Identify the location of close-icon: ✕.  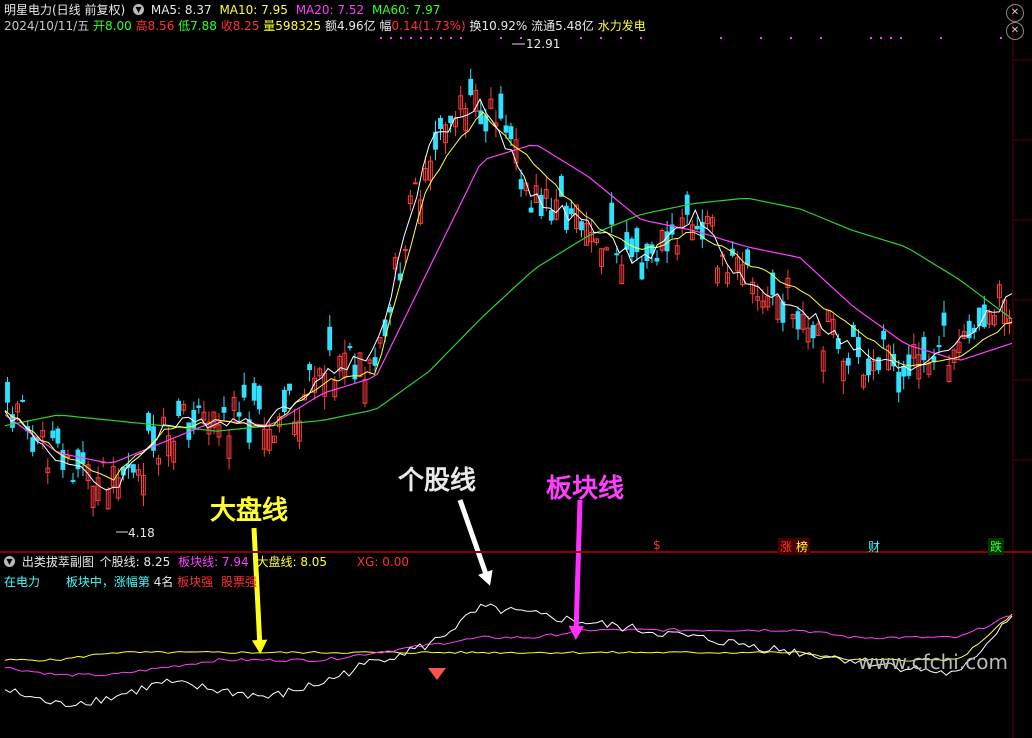
(1015, 13).